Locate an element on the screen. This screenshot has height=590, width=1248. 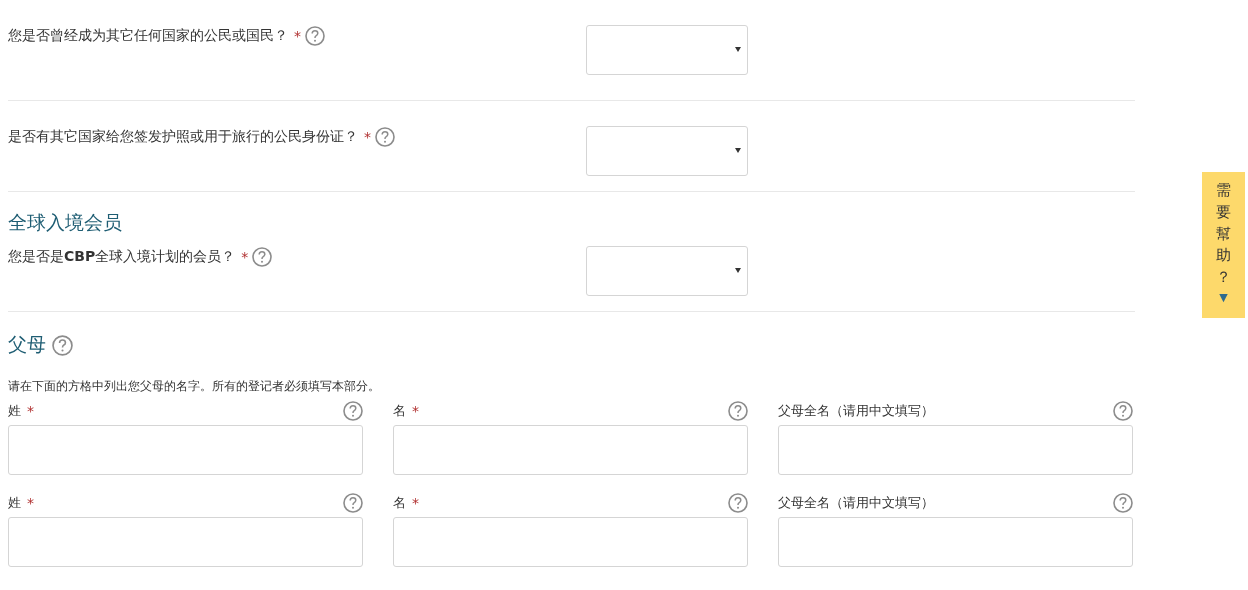
question-label: 是否有其它国家给您签发护照或用于旅行的公民身份证？ is located at coordinates (183, 137).